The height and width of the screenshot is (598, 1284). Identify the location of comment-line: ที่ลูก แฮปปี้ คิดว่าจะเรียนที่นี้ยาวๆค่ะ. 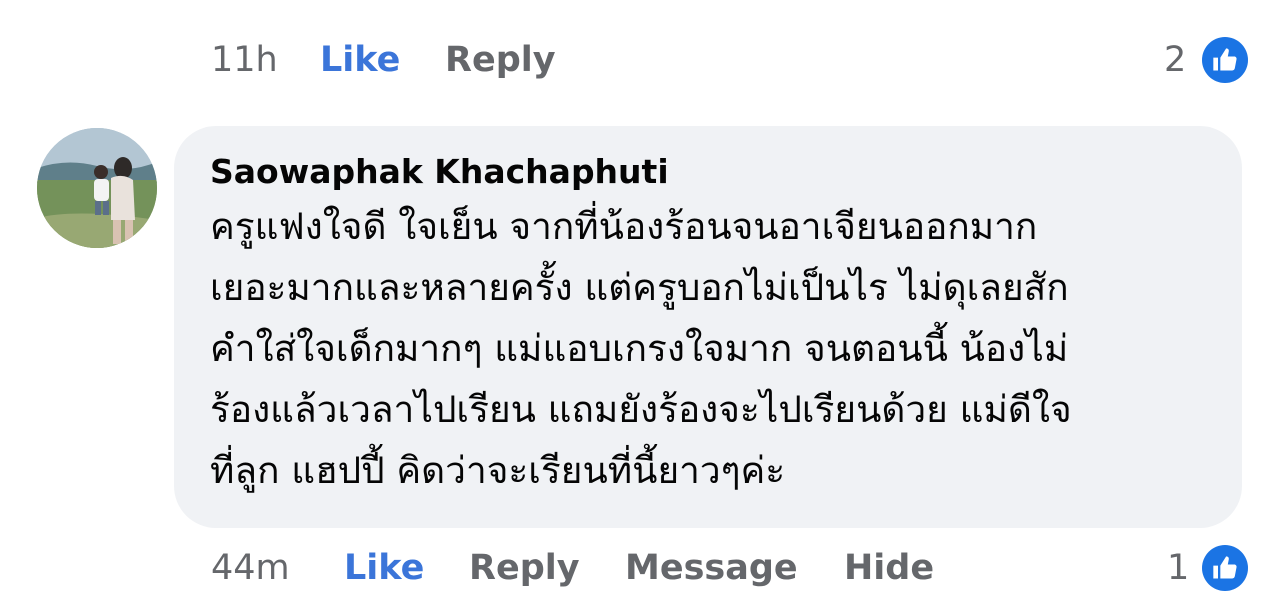
(498, 470).